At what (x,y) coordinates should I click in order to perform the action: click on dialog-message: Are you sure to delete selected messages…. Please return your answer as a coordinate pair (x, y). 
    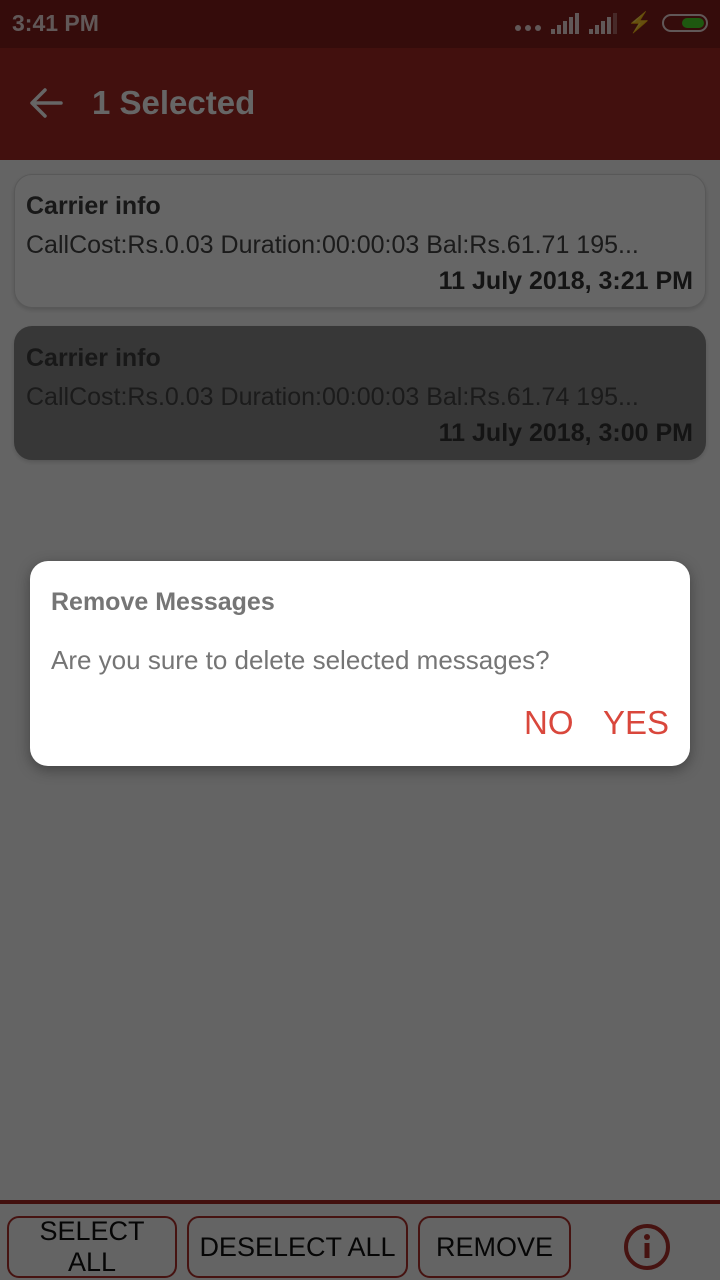
    Looking at the image, I should click on (300, 660).